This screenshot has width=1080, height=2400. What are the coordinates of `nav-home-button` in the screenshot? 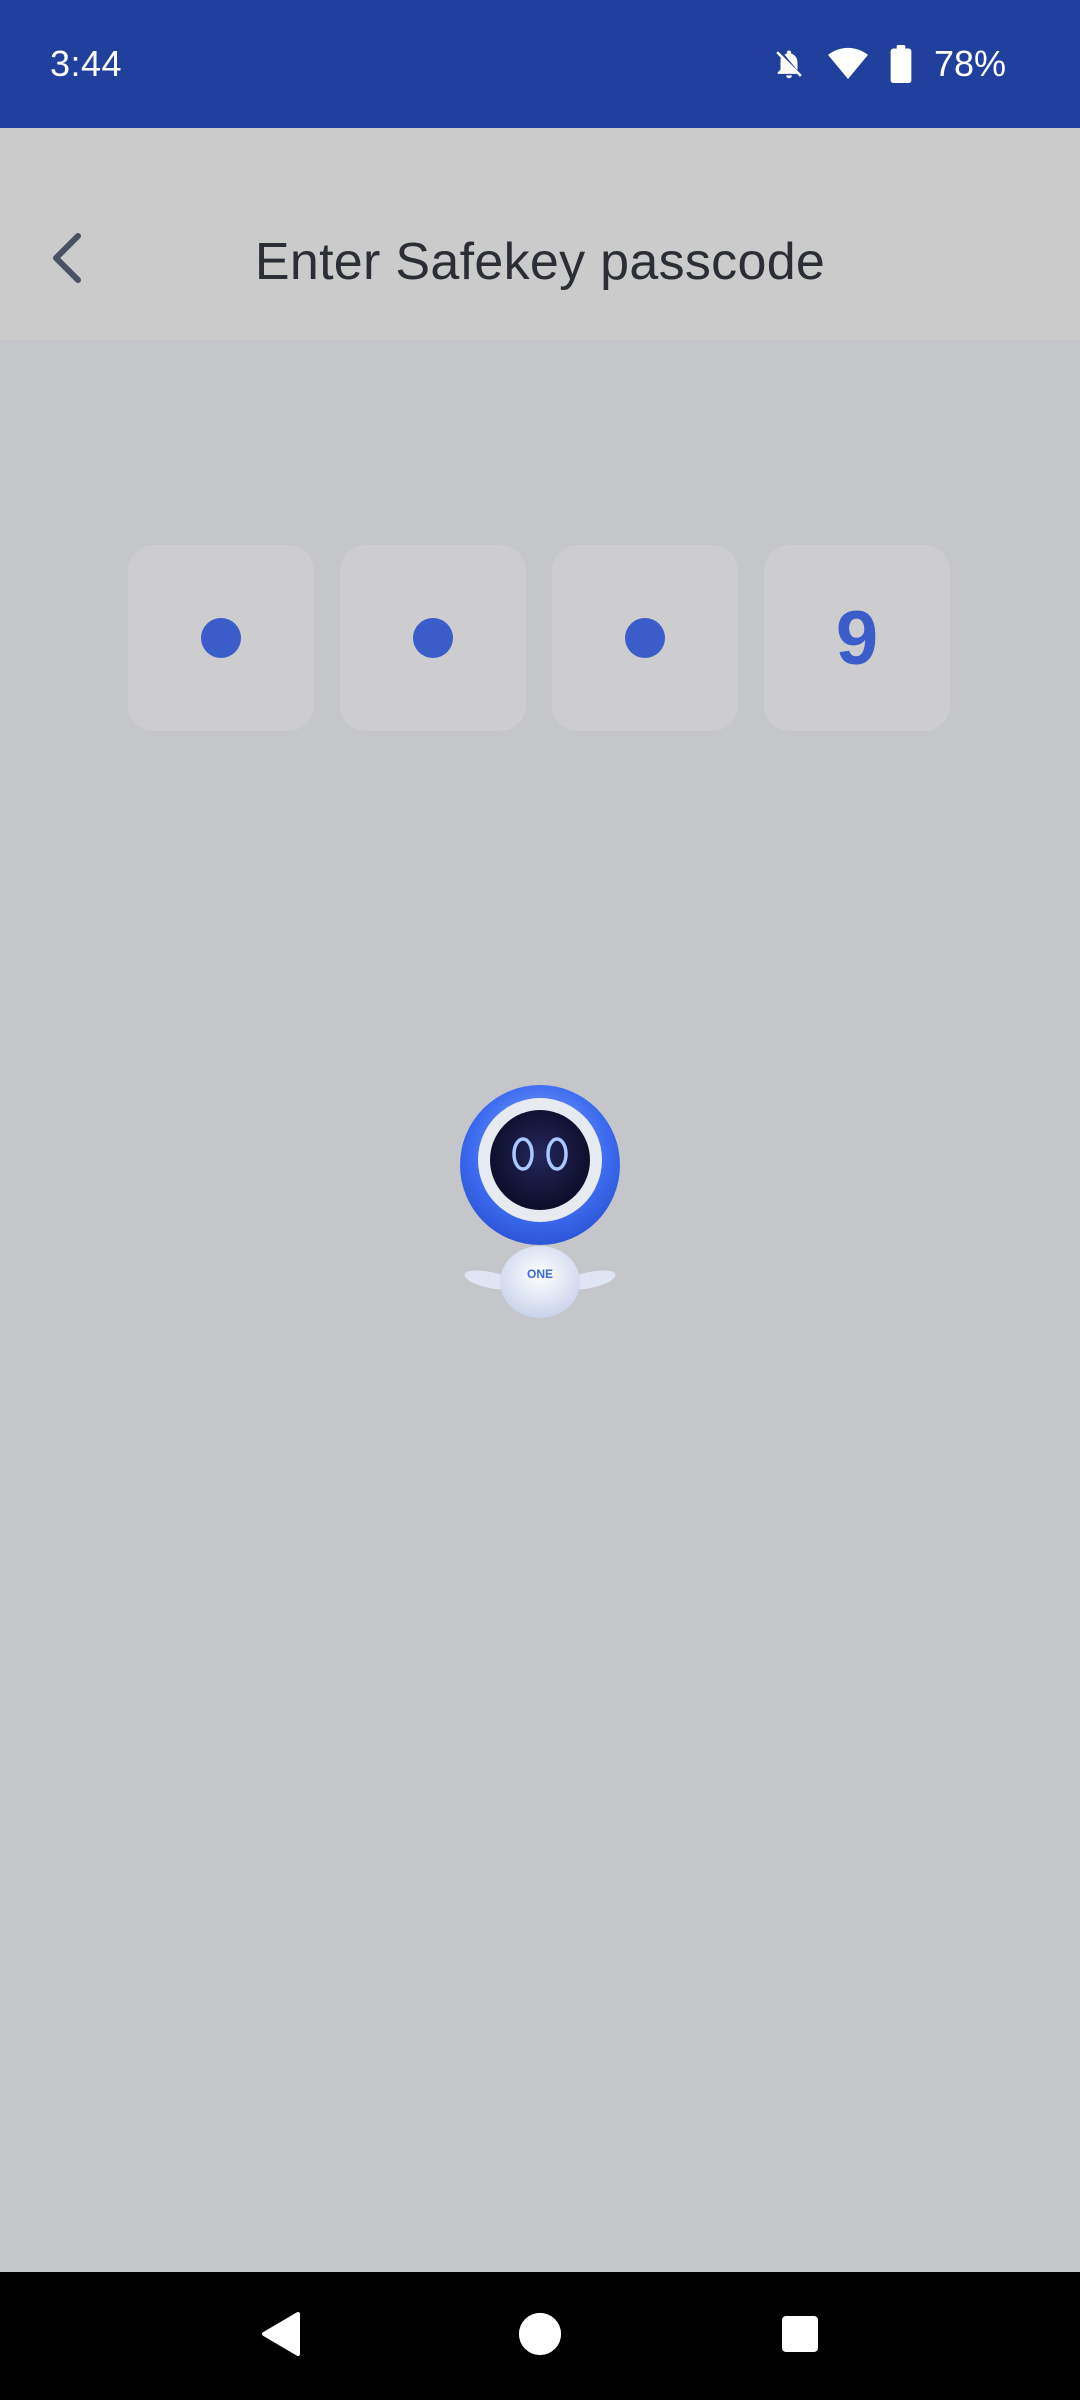 It's located at (540, 2336).